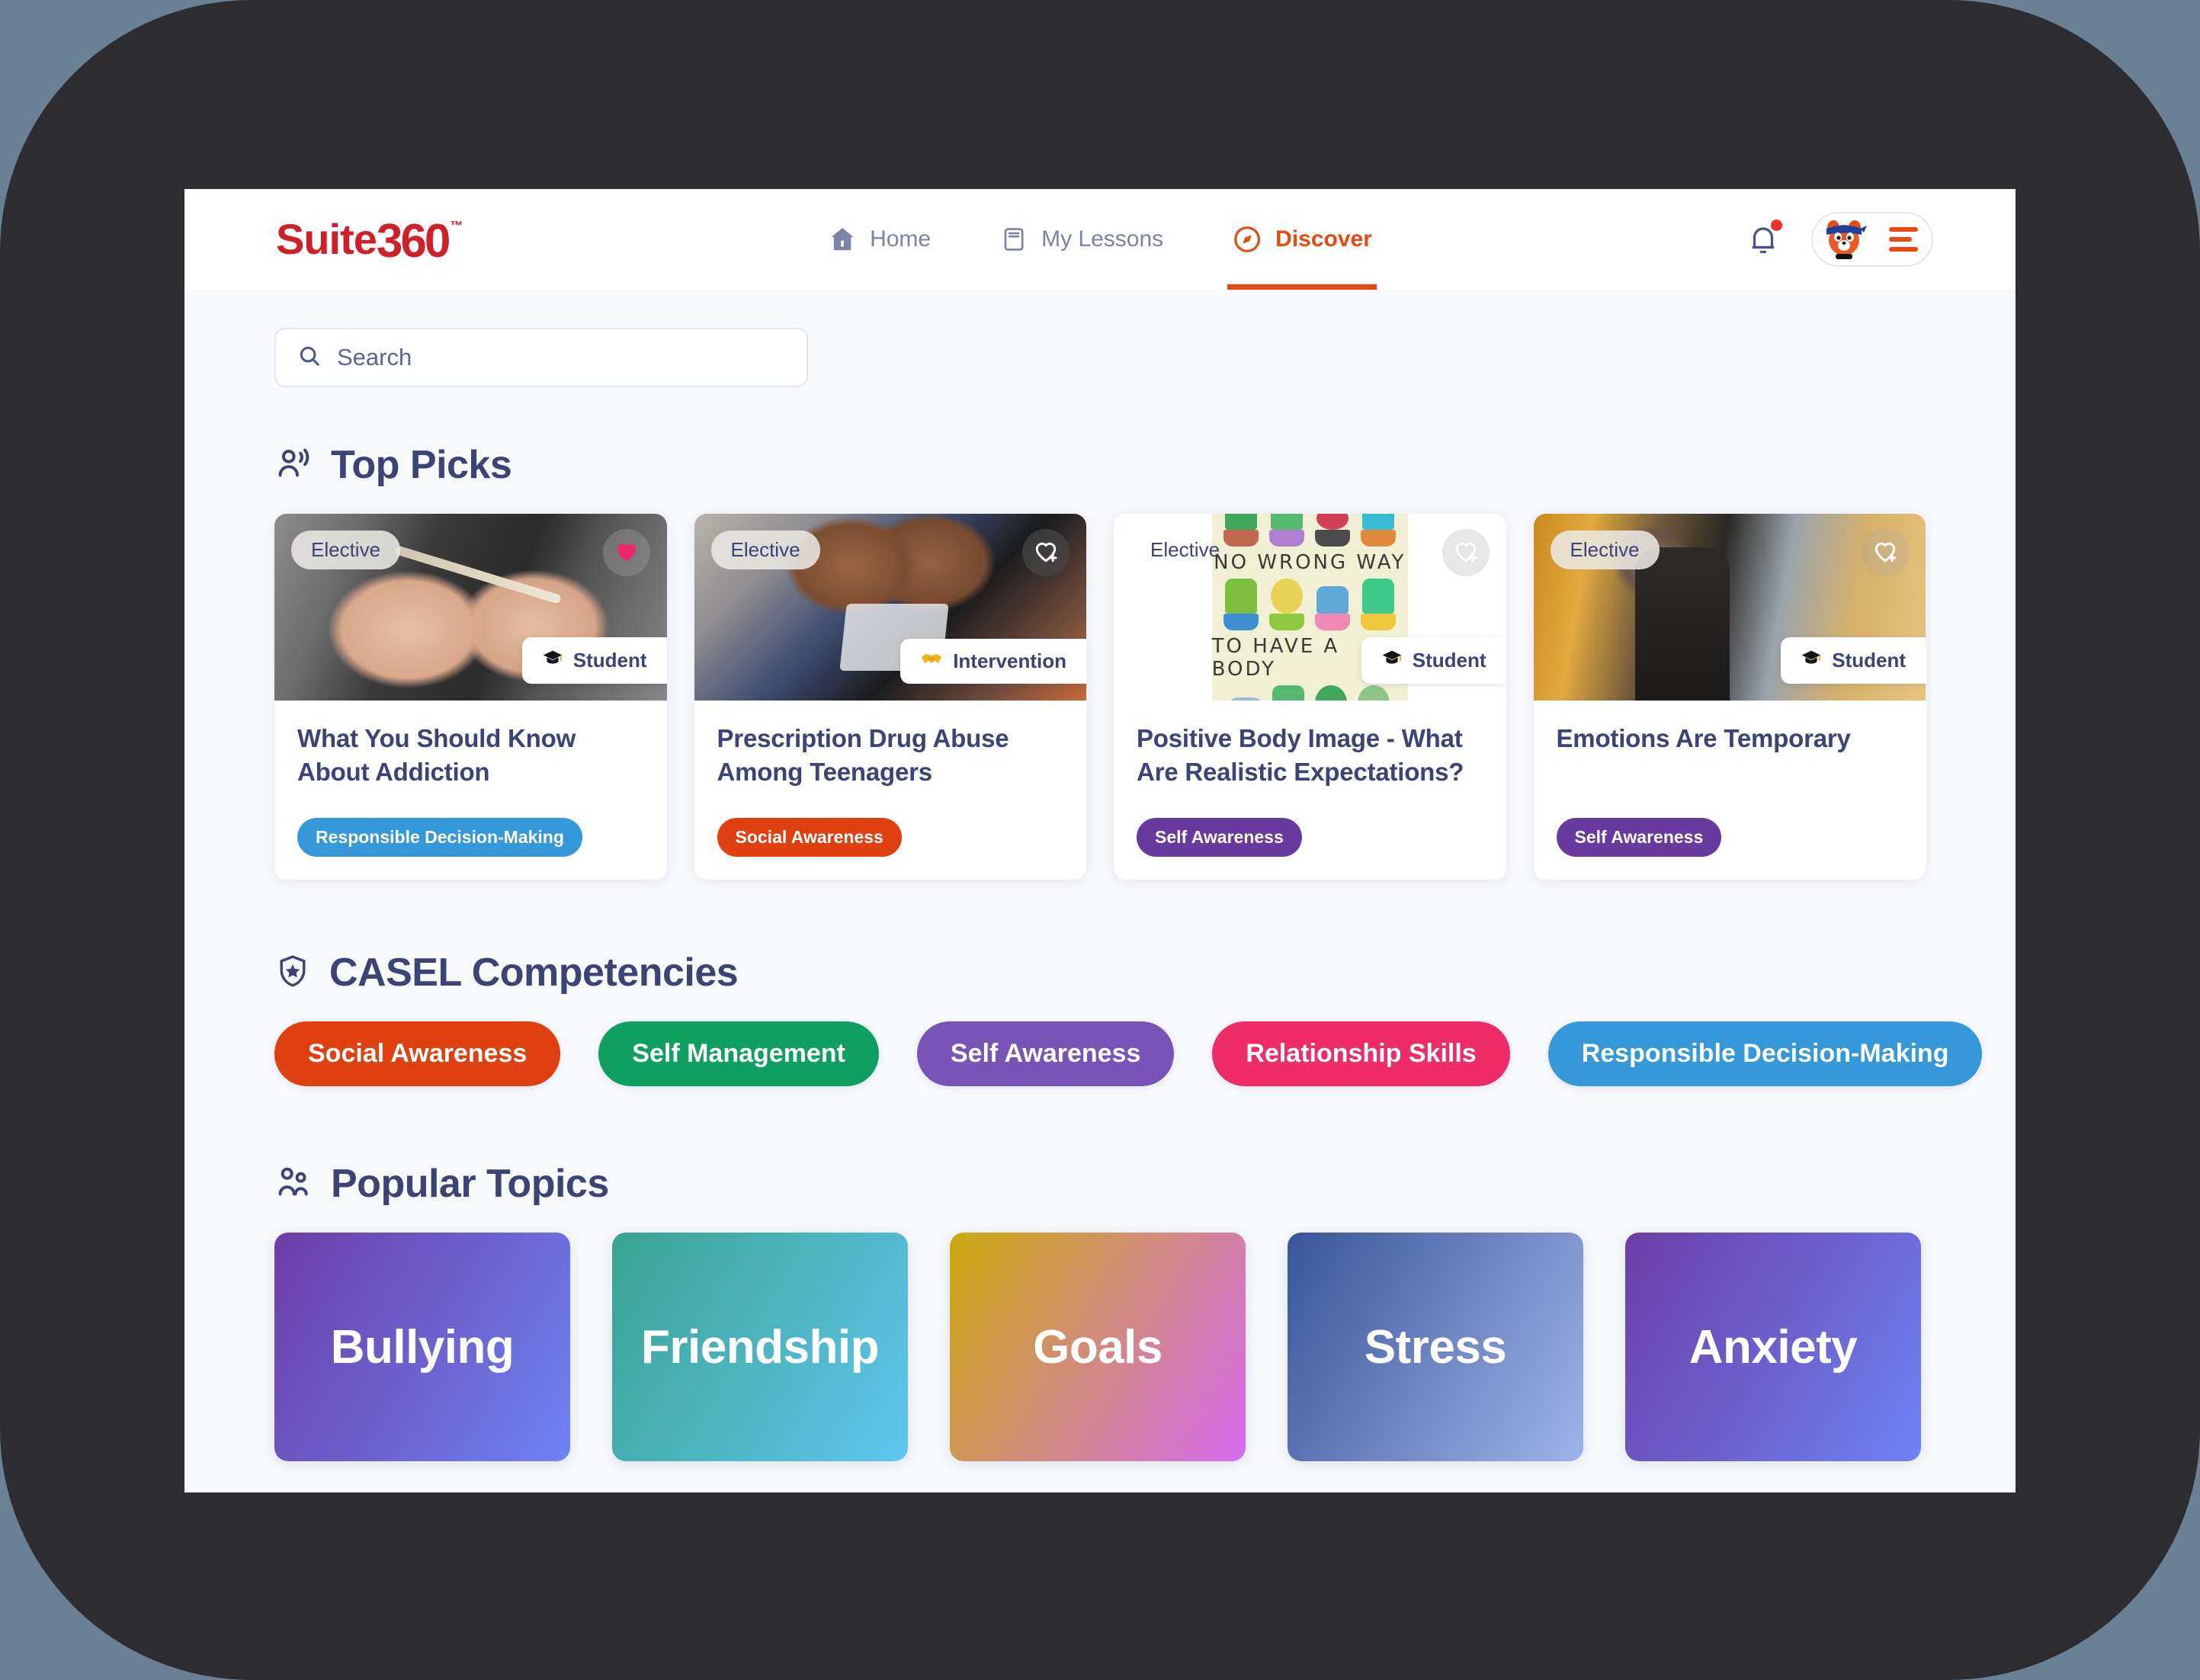 The image size is (2200, 1680). Describe the element at coordinates (1703, 738) in the screenshot. I see `card-title: Emotions Are Temporary` at that location.